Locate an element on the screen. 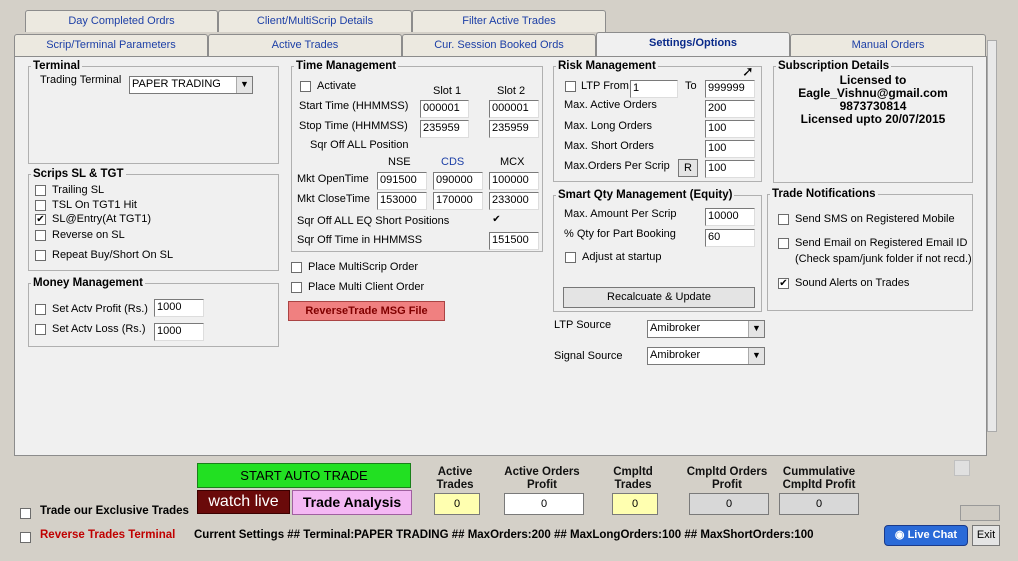 This screenshot has height=561, width=1018. activate-label: Activate is located at coordinates (337, 86).